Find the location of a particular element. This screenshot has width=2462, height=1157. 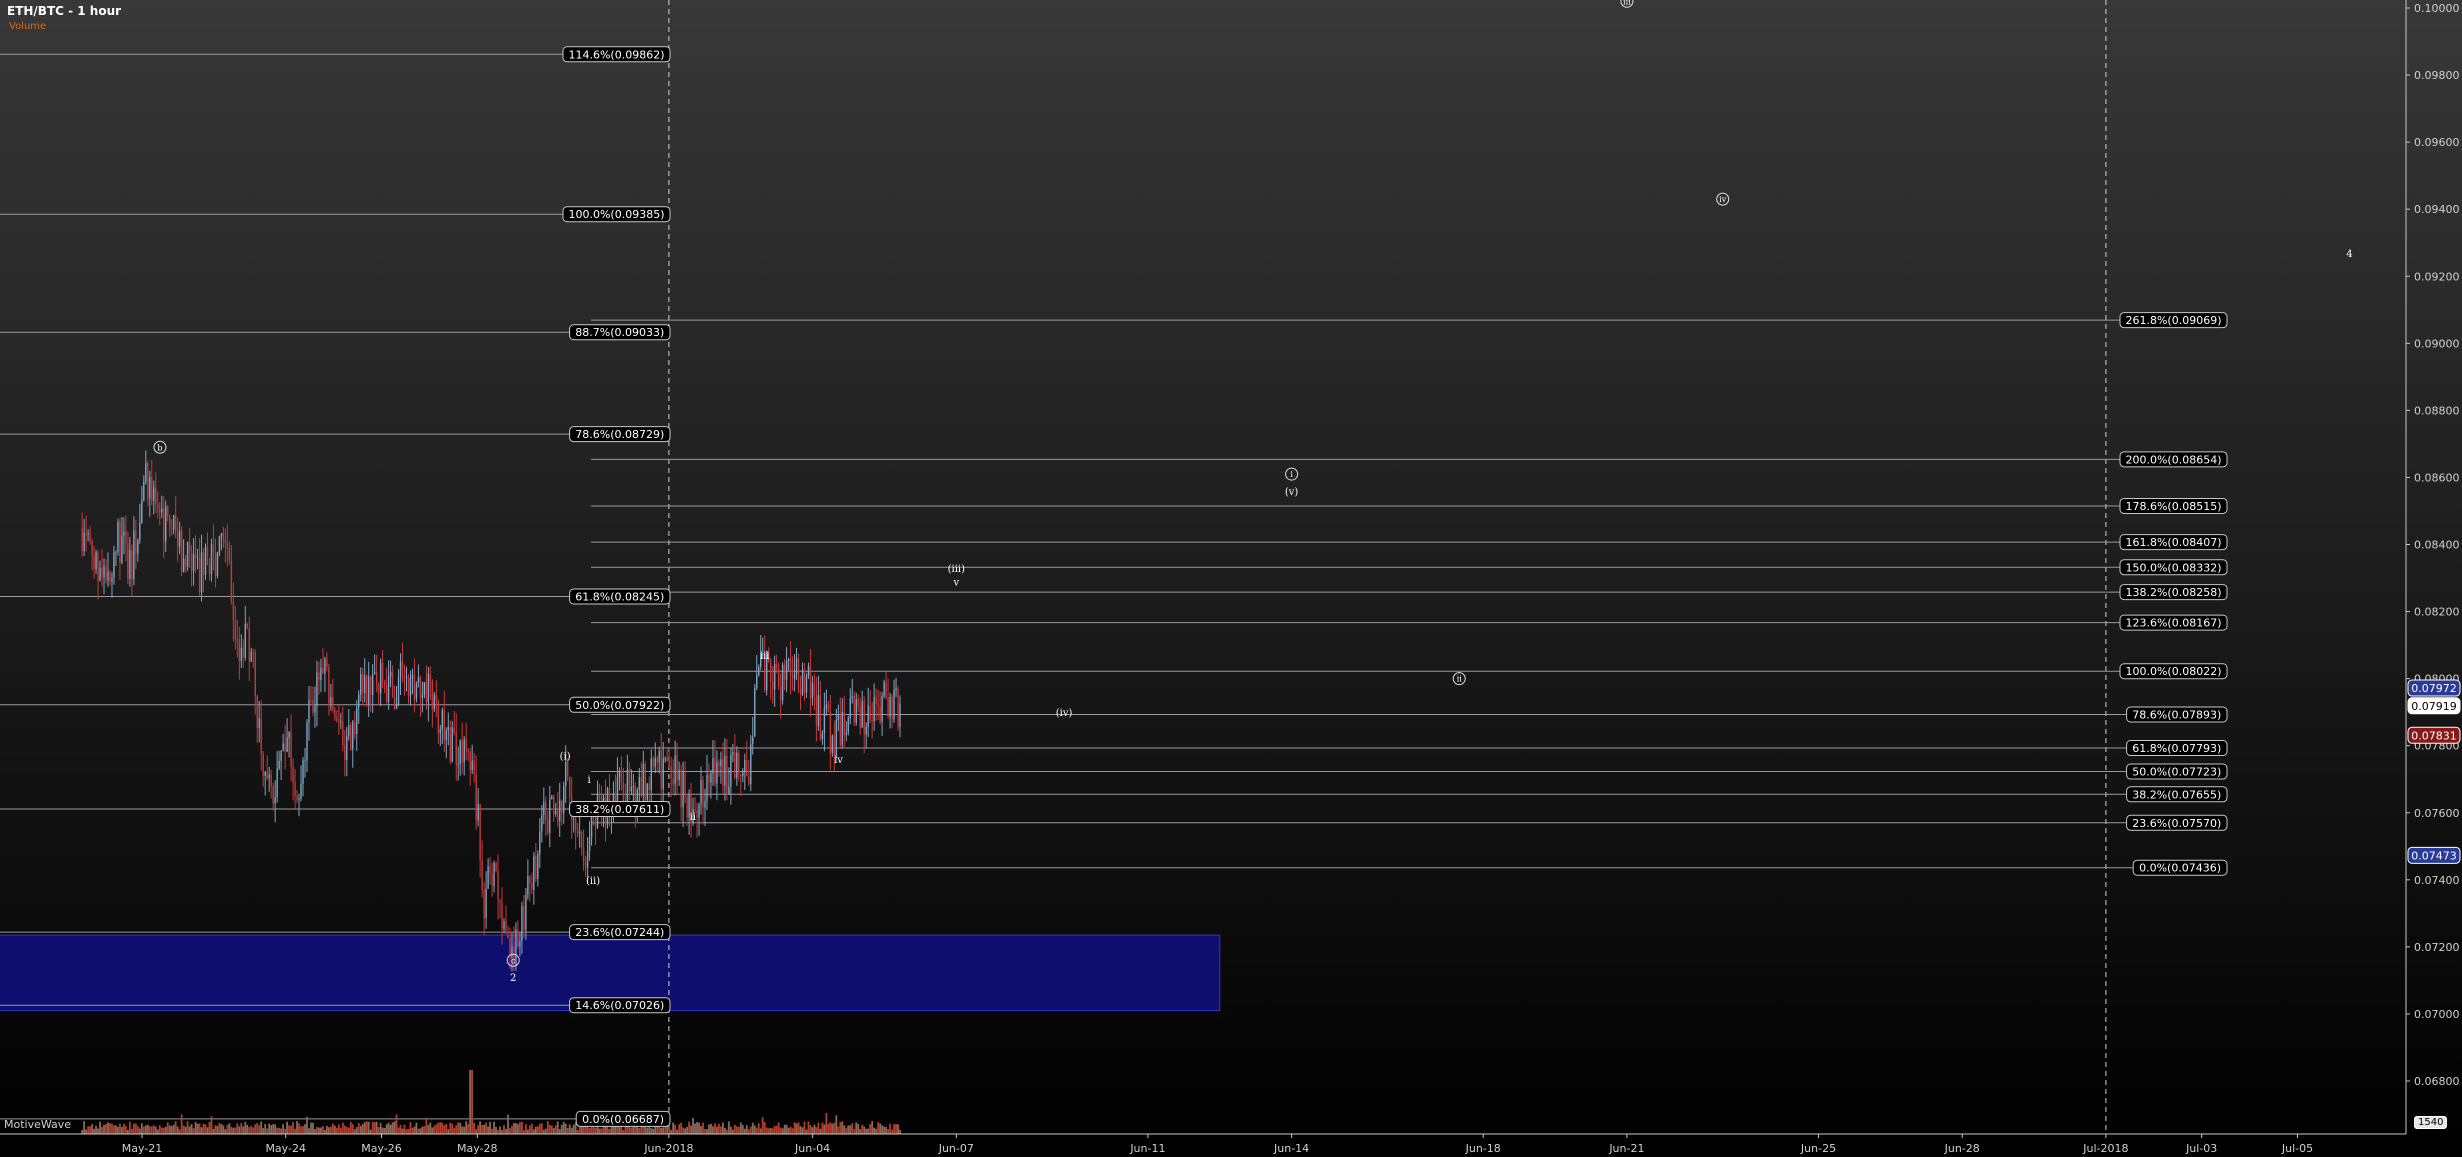

fib-label-left-text: 100.0%(0.09385) is located at coordinates (616, 214).